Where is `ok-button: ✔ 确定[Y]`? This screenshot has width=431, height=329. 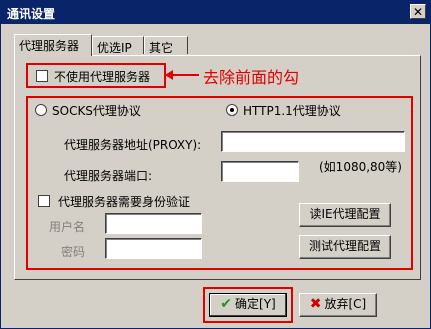
ok-button: ✔ 确定[Y] is located at coordinates (248, 305).